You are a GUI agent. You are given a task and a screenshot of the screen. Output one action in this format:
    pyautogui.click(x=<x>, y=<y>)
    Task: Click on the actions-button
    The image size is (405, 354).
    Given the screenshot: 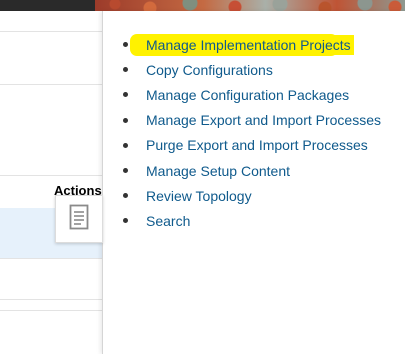 What is the action you would take?
    pyautogui.click(x=79, y=219)
    